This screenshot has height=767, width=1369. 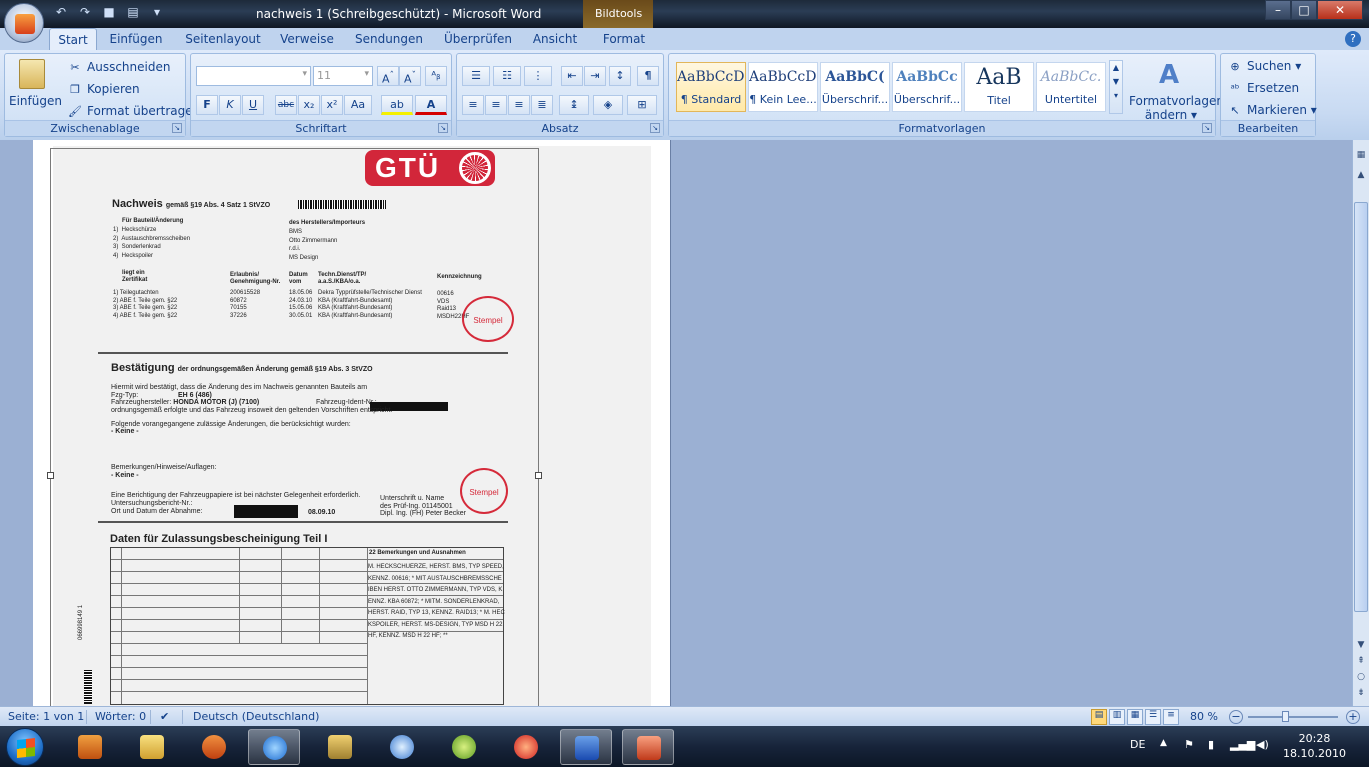 What do you see at coordinates (1340, 10) in the screenshot?
I see `close-button: ✕` at bounding box center [1340, 10].